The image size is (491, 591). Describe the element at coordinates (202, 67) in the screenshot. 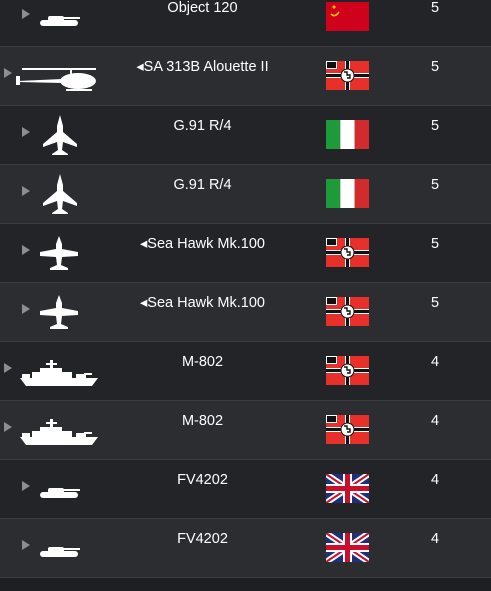

I see `vehicle-name: ◂SA 313B Alouette II` at that location.